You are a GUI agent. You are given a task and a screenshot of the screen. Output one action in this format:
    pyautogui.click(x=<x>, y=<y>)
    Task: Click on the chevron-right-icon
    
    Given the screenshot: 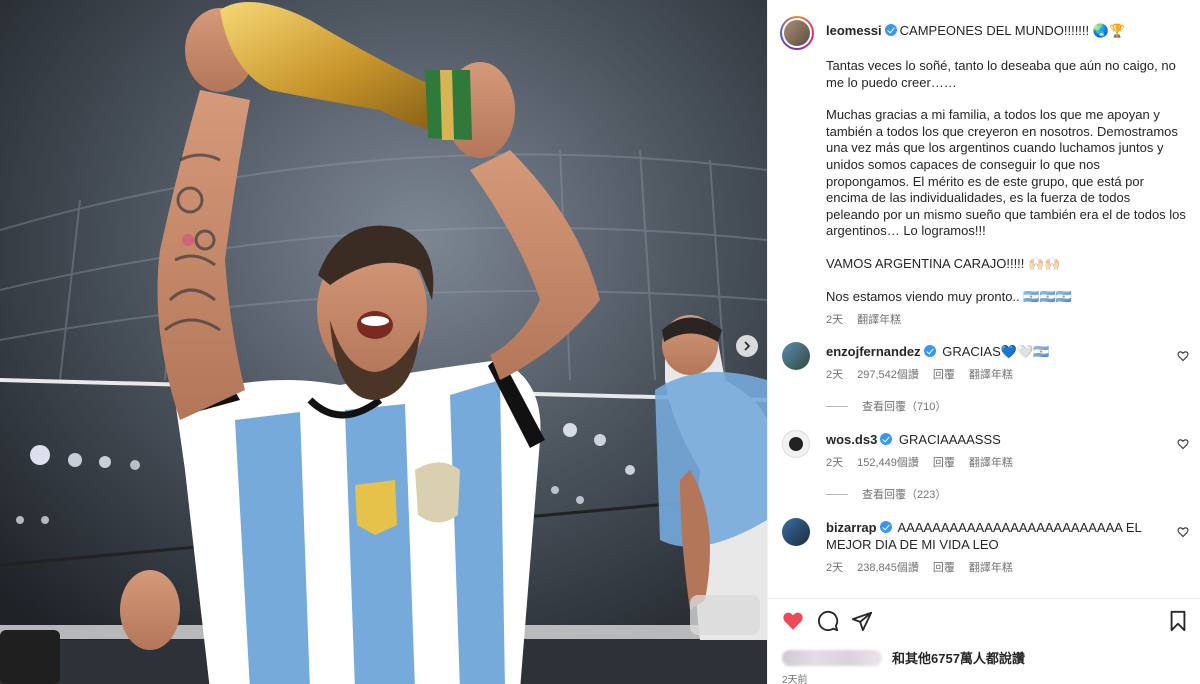 What is the action you would take?
    pyautogui.click(x=747, y=346)
    